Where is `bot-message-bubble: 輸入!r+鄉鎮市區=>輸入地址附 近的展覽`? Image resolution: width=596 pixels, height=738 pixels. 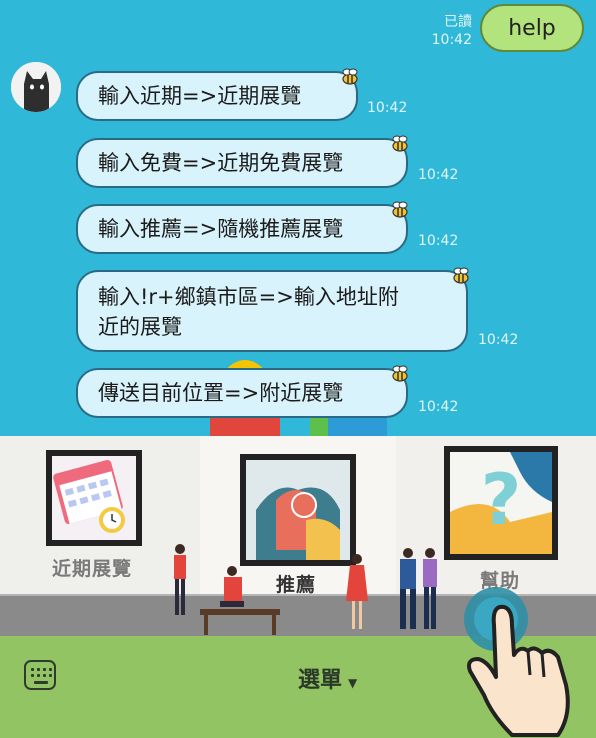
bot-message-bubble: 輸入!r+鄉鎮市區=>輸入地址附 近的展覽 is located at coordinates (272, 311).